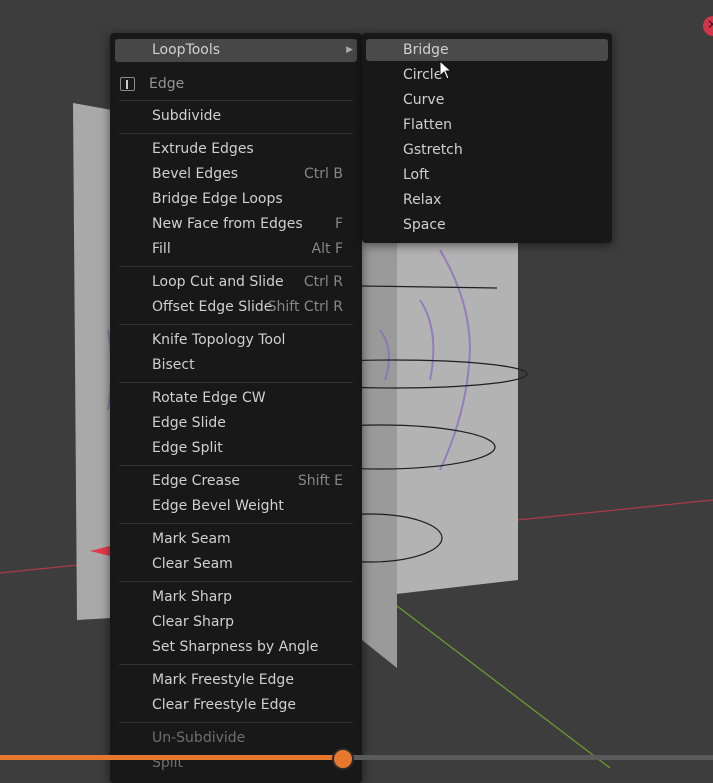  Describe the element at coordinates (487, 200) in the screenshot. I see `submenu-item-relax: Relax` at that location.